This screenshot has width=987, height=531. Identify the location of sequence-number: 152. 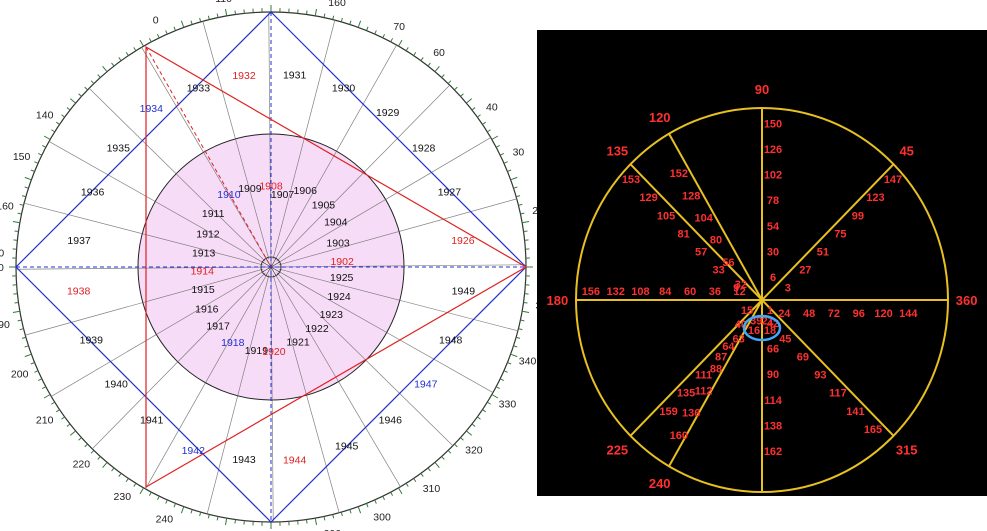
(679, 174).